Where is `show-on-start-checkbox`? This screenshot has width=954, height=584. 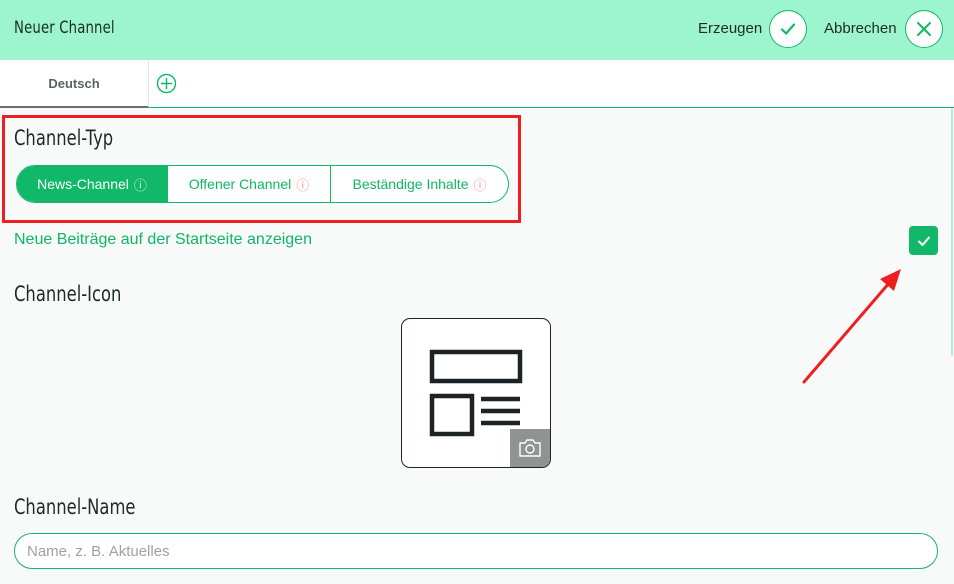
show-on-start-checkbox is located at coordinates (923, 240).